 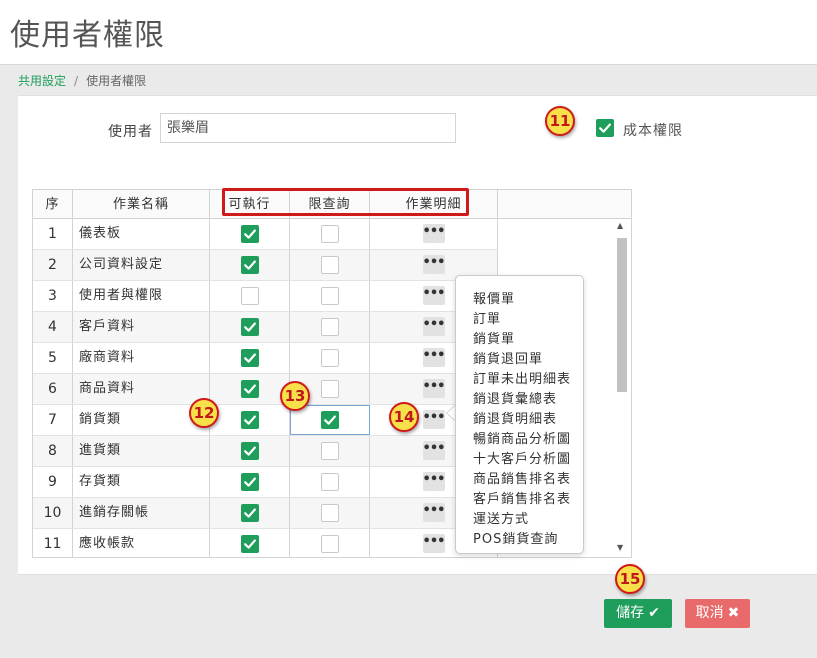 What do you see at coordinates (141, 327) in the screenshot?
I see `row-task-name: 客戶資料` at bounding box center [141, 327].